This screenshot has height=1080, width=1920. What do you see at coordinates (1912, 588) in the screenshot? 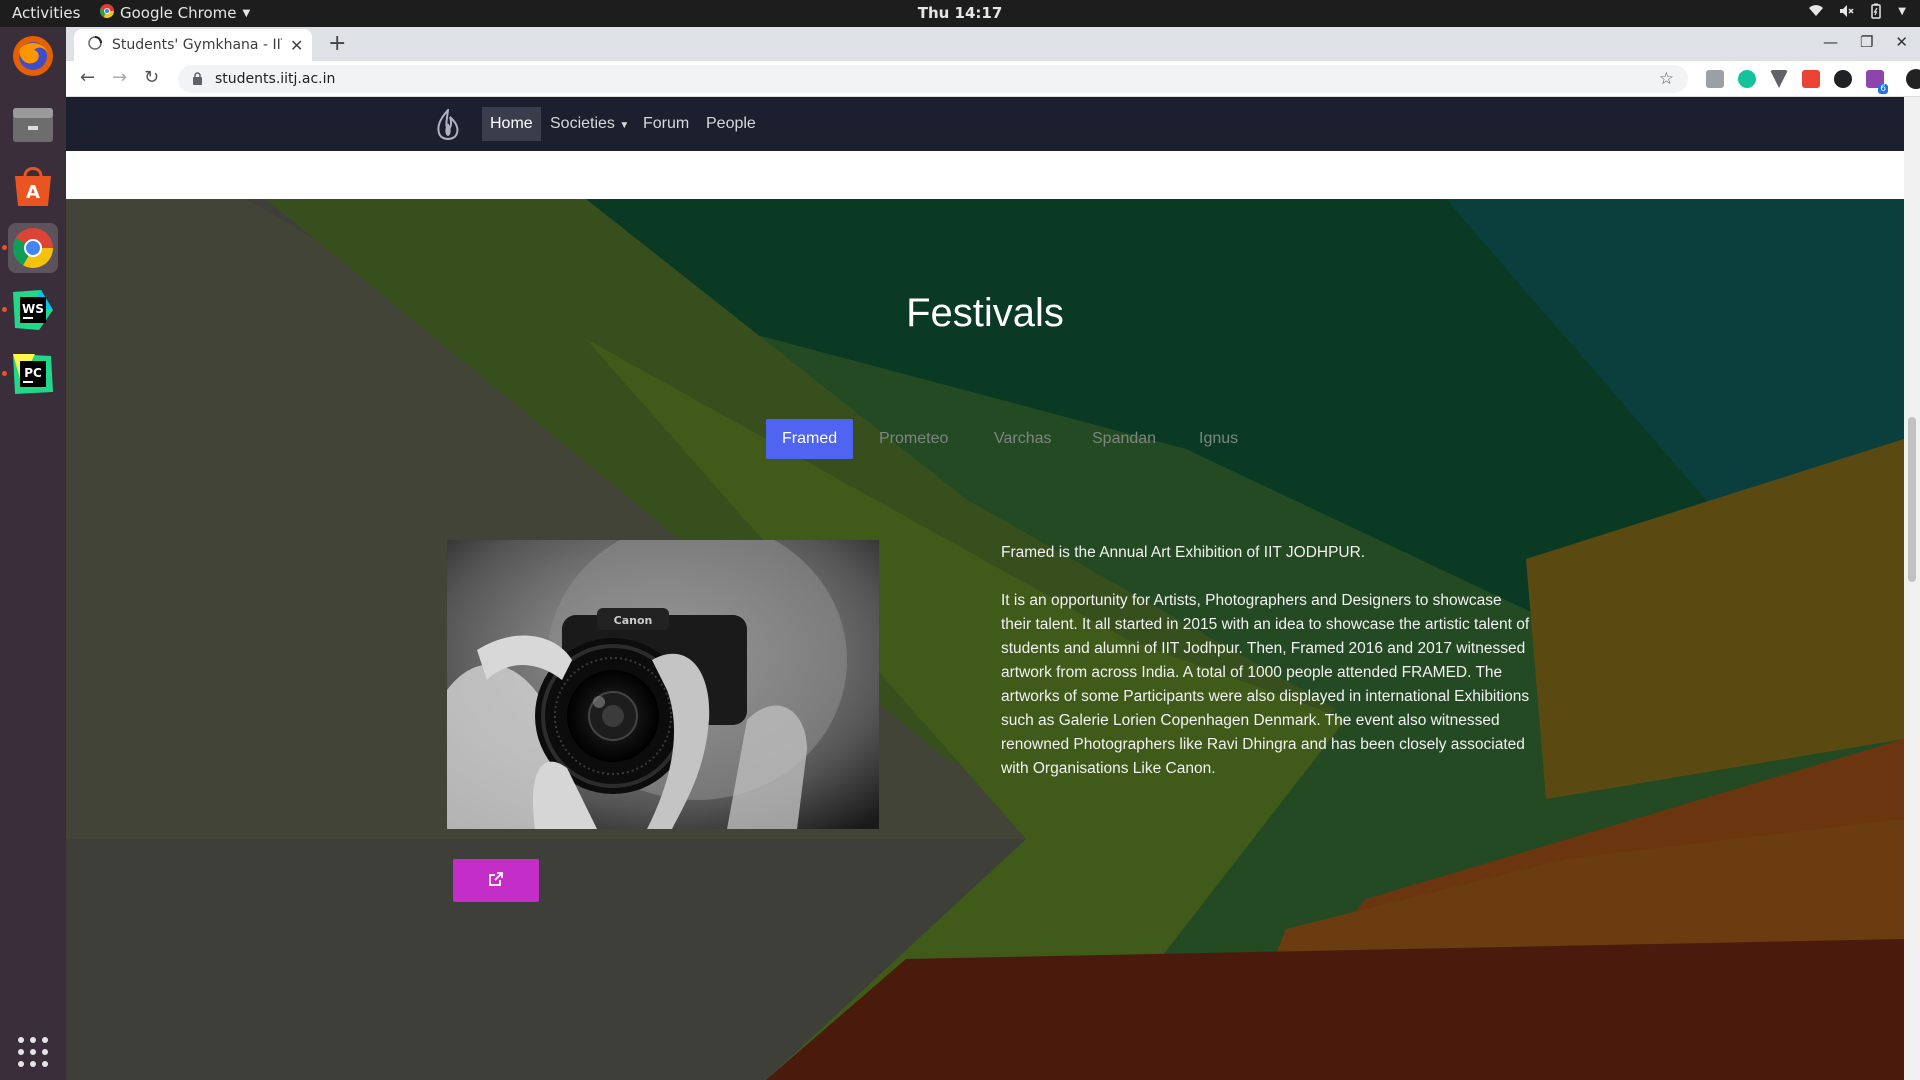
I see `page-scrollbar` at bounding box center [1912, 588].